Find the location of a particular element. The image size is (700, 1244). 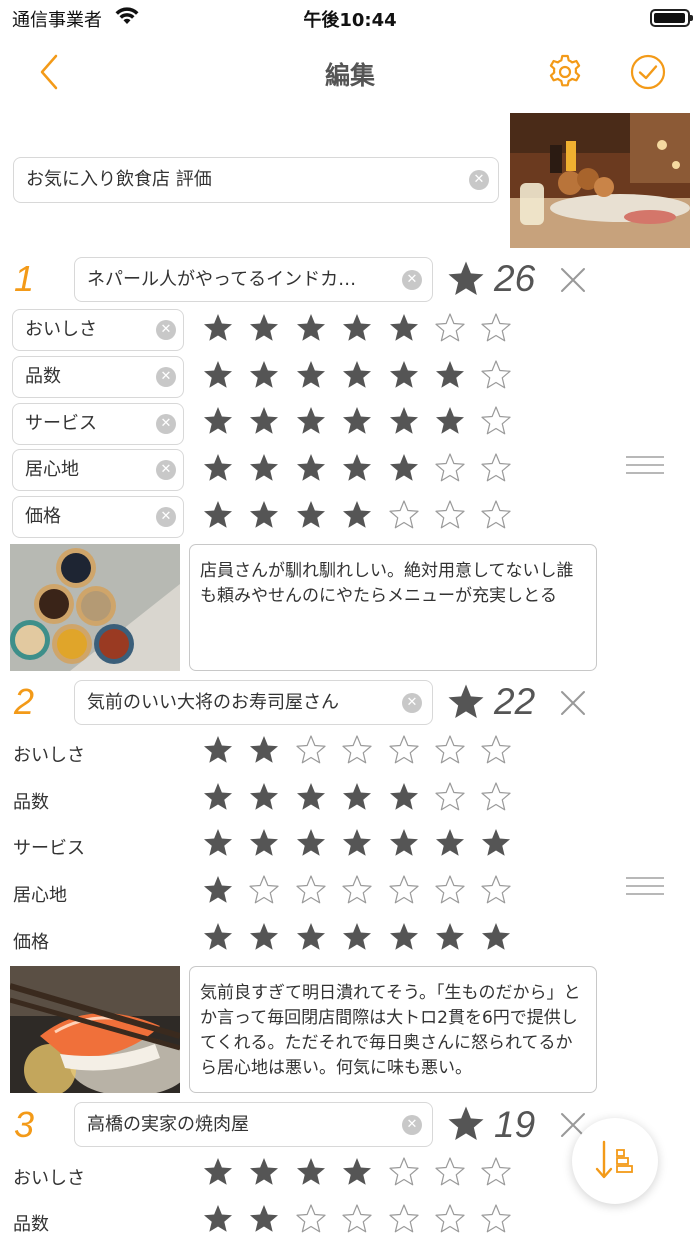

category-field: 価格 ✕ is located at coordinates (98, 517).